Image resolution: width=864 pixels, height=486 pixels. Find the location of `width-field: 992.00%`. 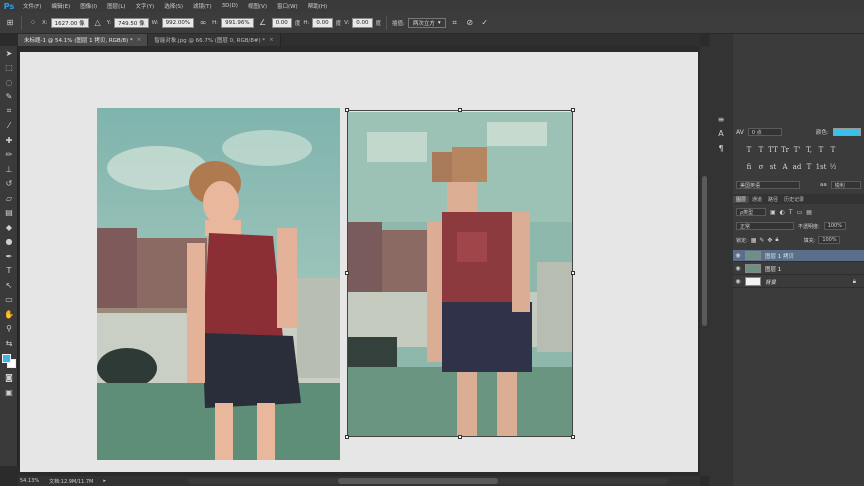

width-field: 992.00% is located at coordinates (178, 22).